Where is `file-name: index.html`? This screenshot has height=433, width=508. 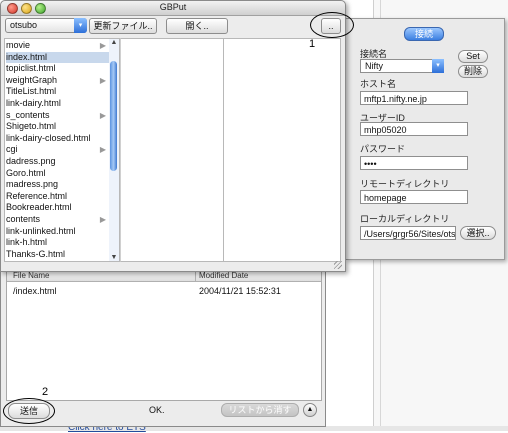
file-name: index.html is located at coordinates (27, 56).